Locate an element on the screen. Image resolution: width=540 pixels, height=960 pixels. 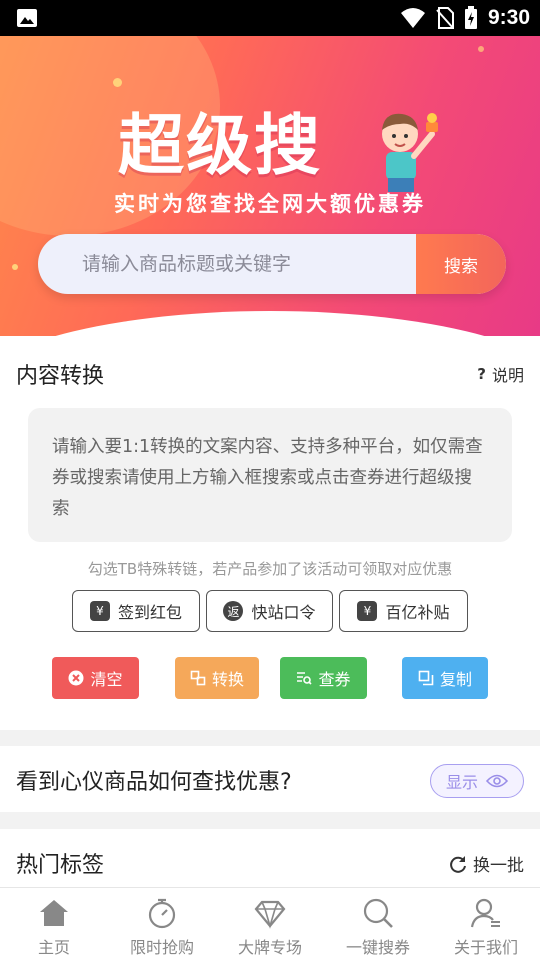
search-button: 搜索 is located at coordinates (461, 264).